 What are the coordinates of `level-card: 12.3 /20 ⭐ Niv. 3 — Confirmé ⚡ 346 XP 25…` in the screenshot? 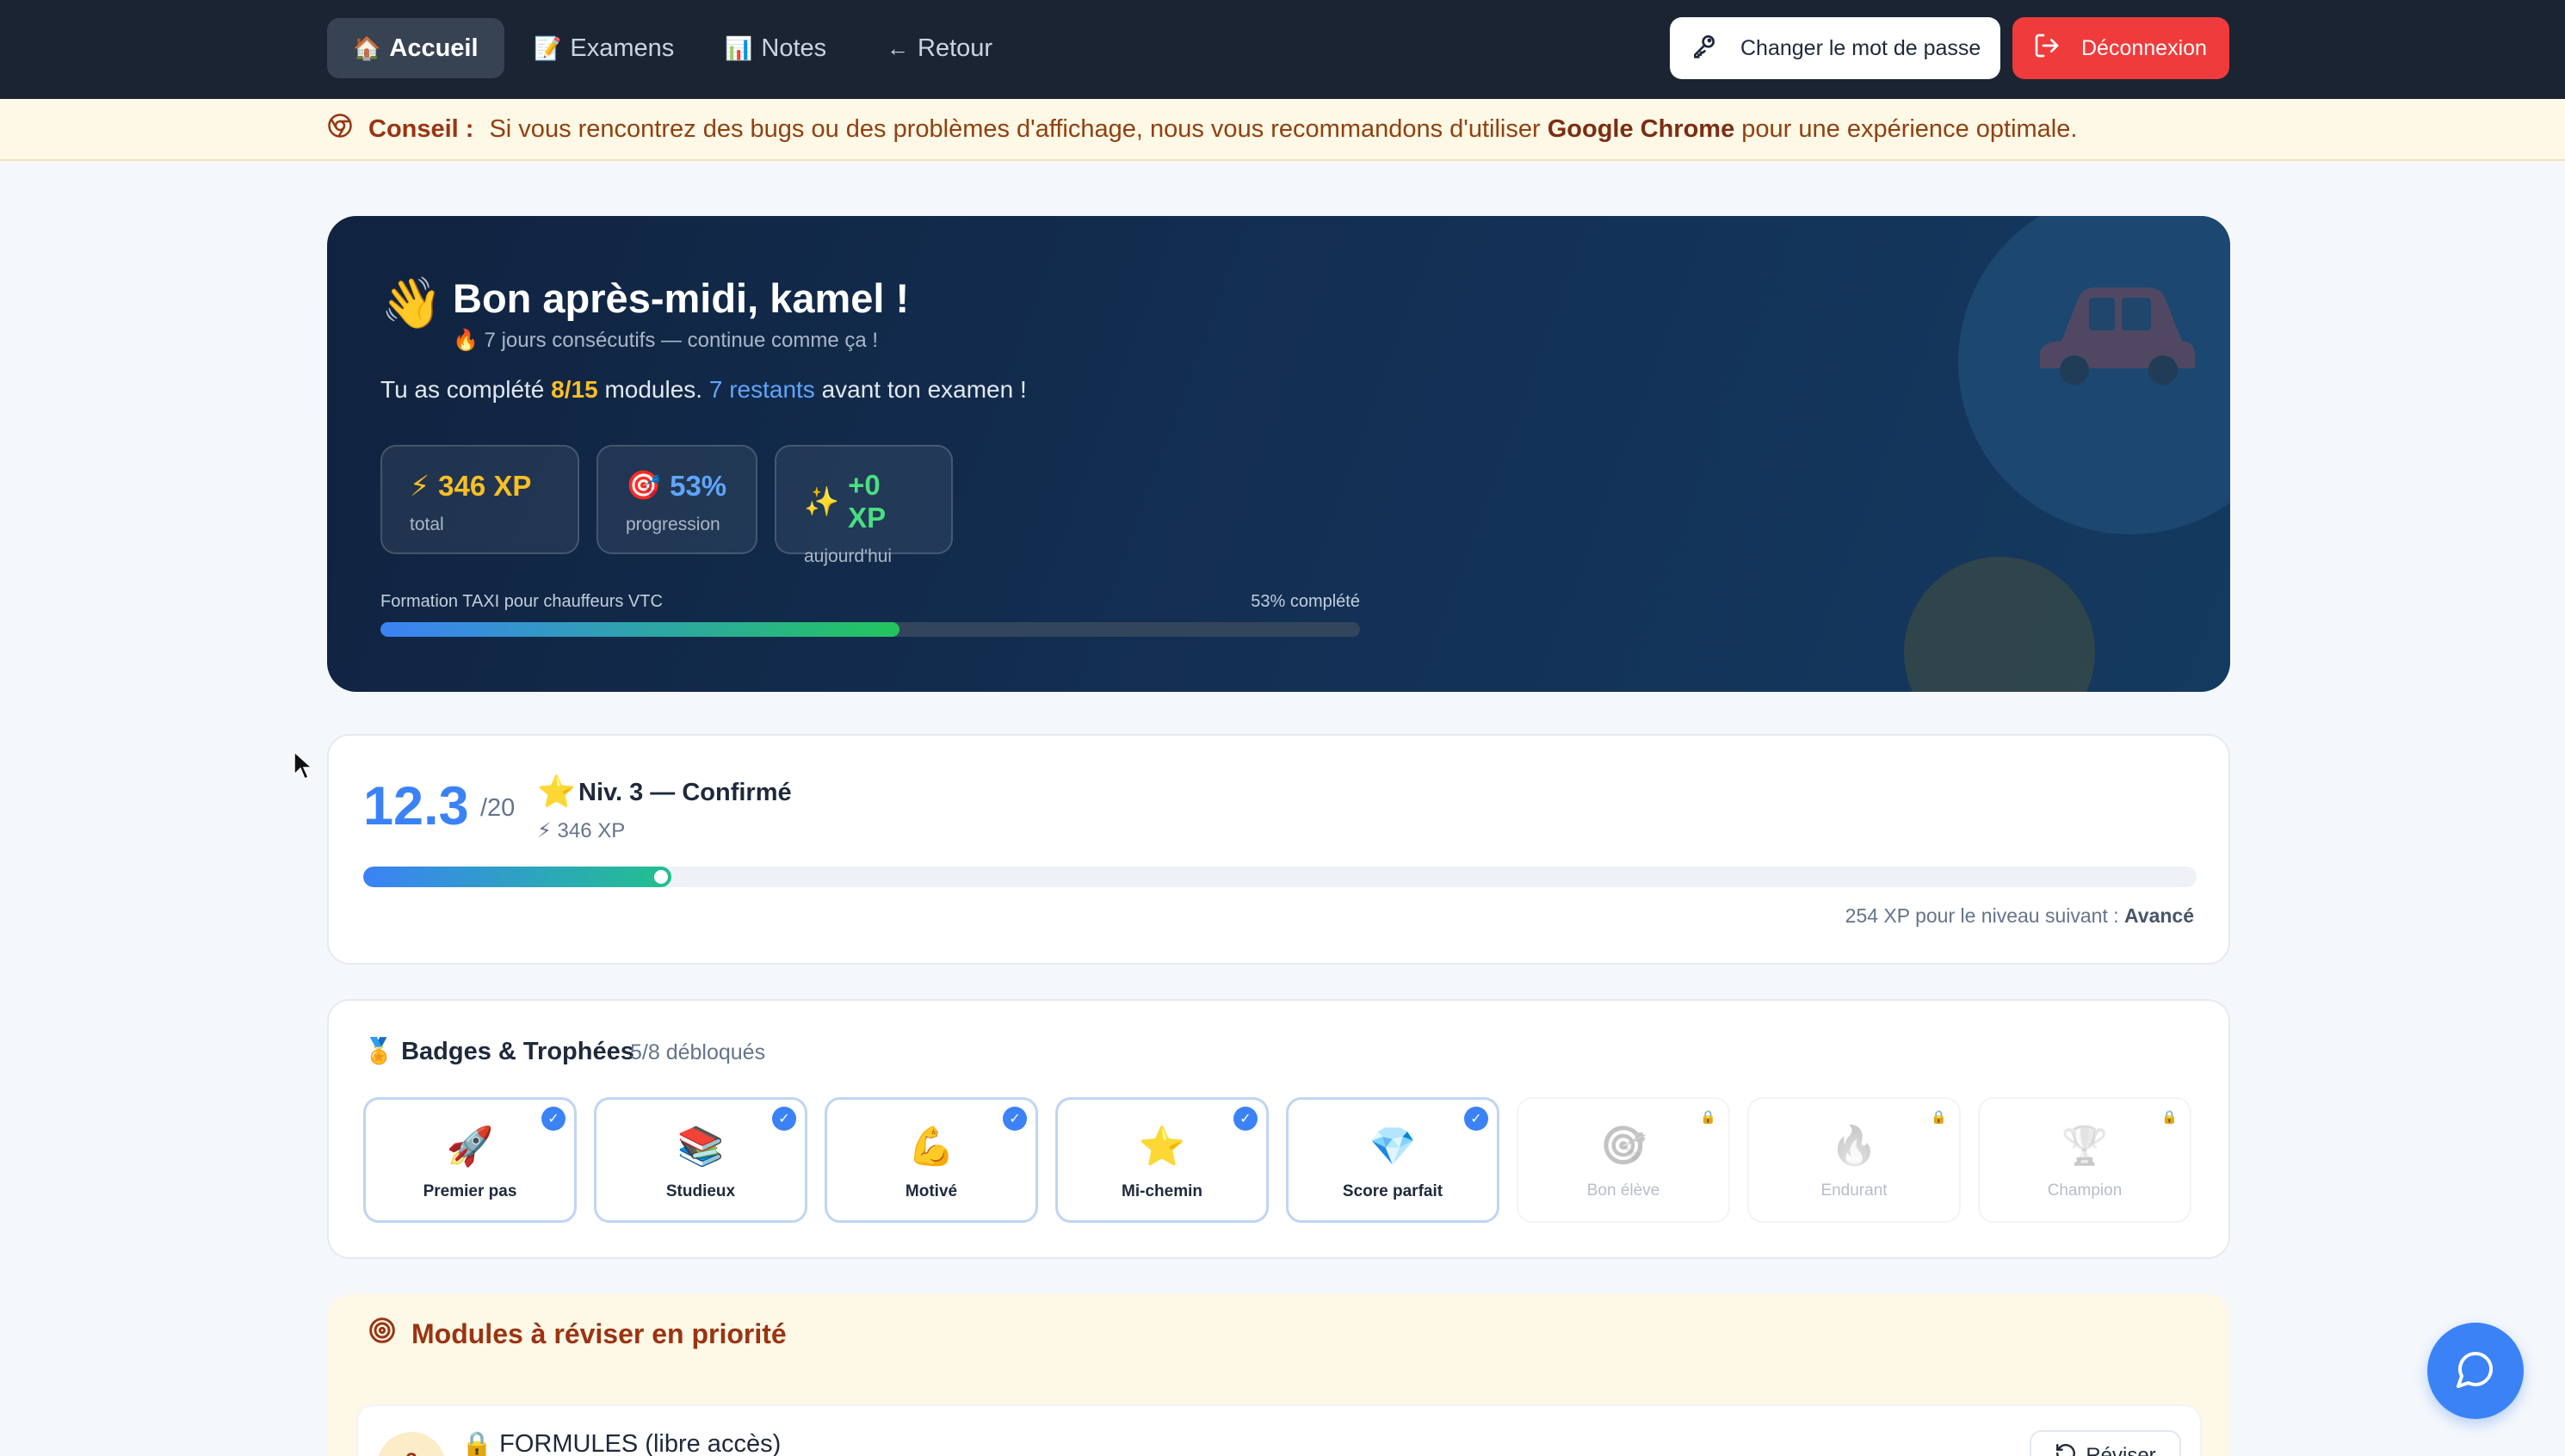 It's located at (1278, 849).